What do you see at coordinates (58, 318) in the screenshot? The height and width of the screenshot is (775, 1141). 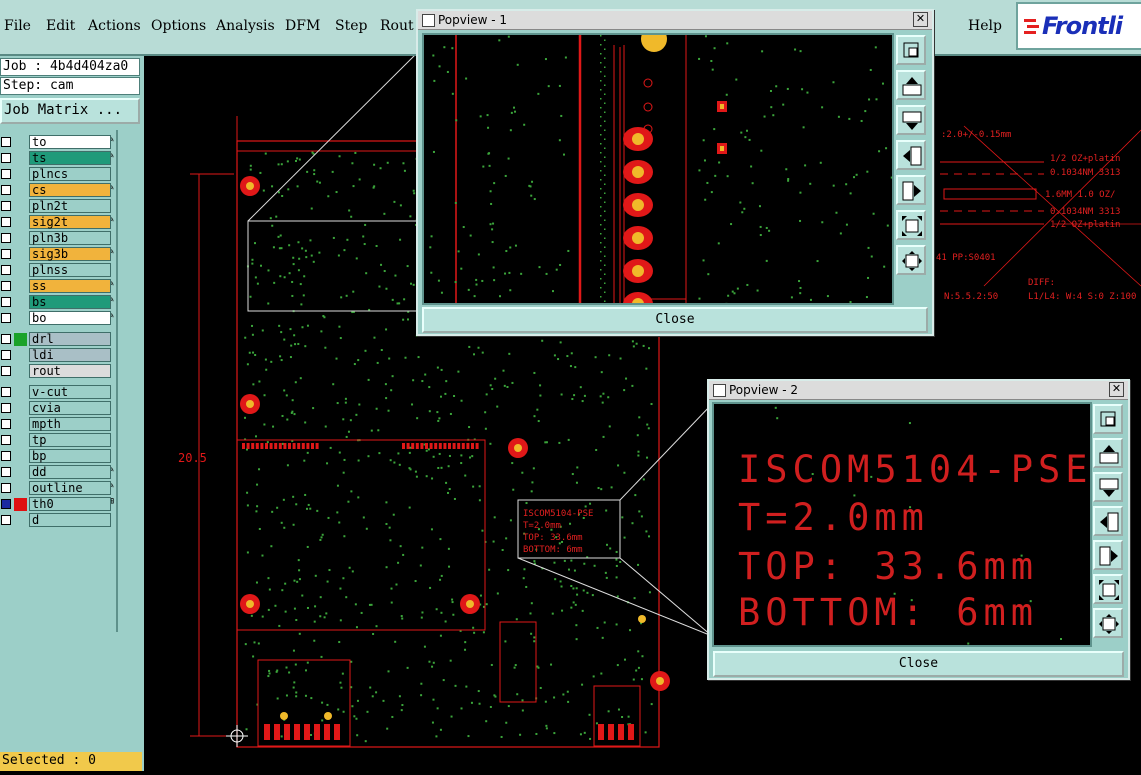 I see `layer-row-bo: ✎bo` at bounding box center [58, 318].